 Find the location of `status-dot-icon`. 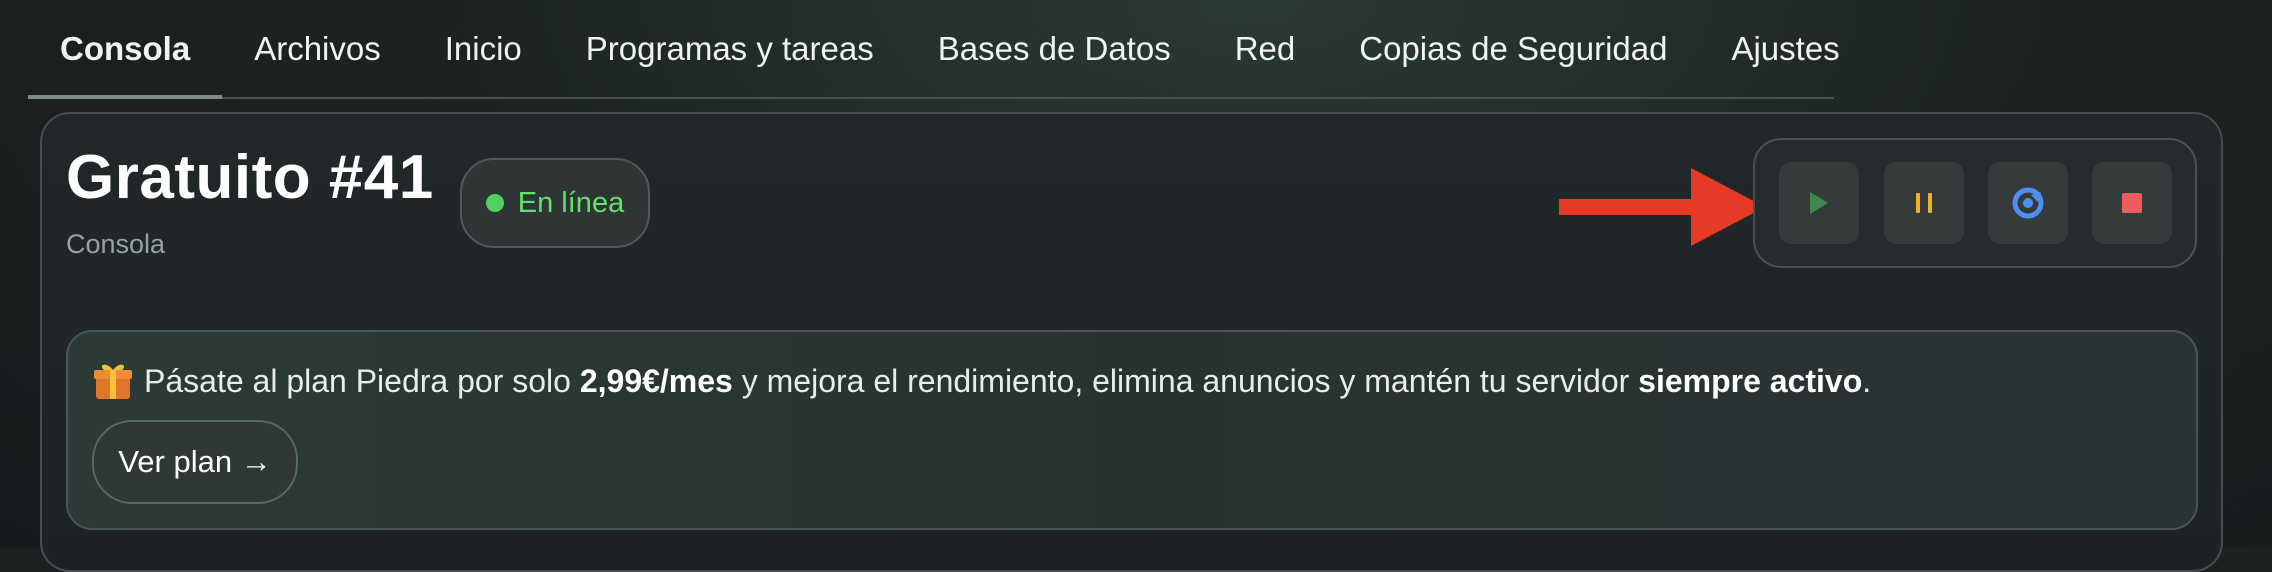

status-dot-icon is located at coordinates (494, 203).